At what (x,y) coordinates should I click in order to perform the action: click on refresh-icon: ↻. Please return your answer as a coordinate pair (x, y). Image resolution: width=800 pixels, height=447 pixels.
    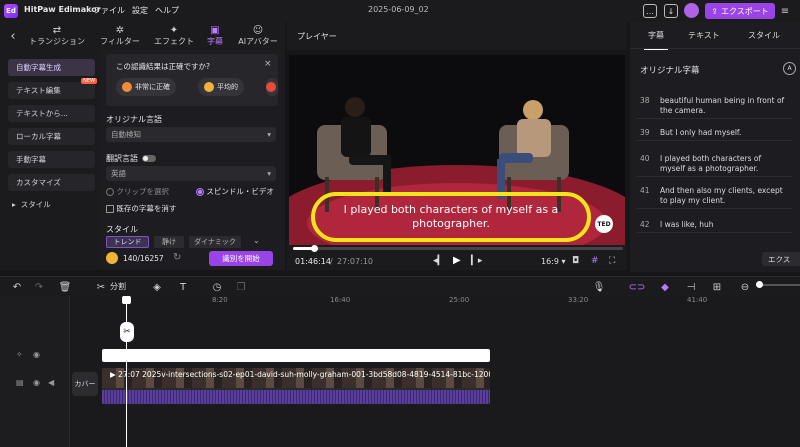
    Looking at the image, I should click on (177, 257).